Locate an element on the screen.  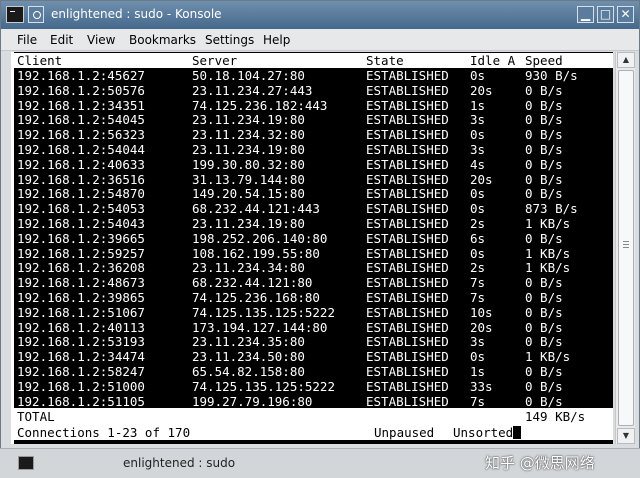
header-idle: Idle A is located at coordinates (493, 60).